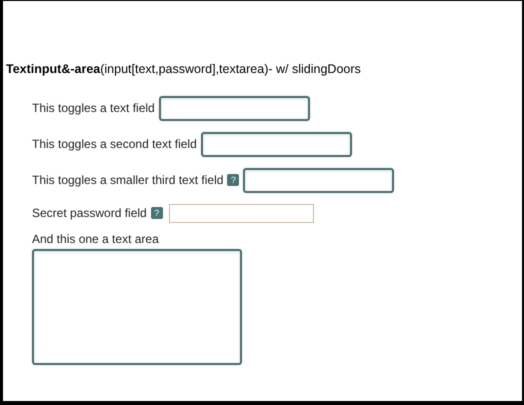 The image size is (524, 405). I want to click on field-label: This toggles a smaller third text field, so click(128, 180).